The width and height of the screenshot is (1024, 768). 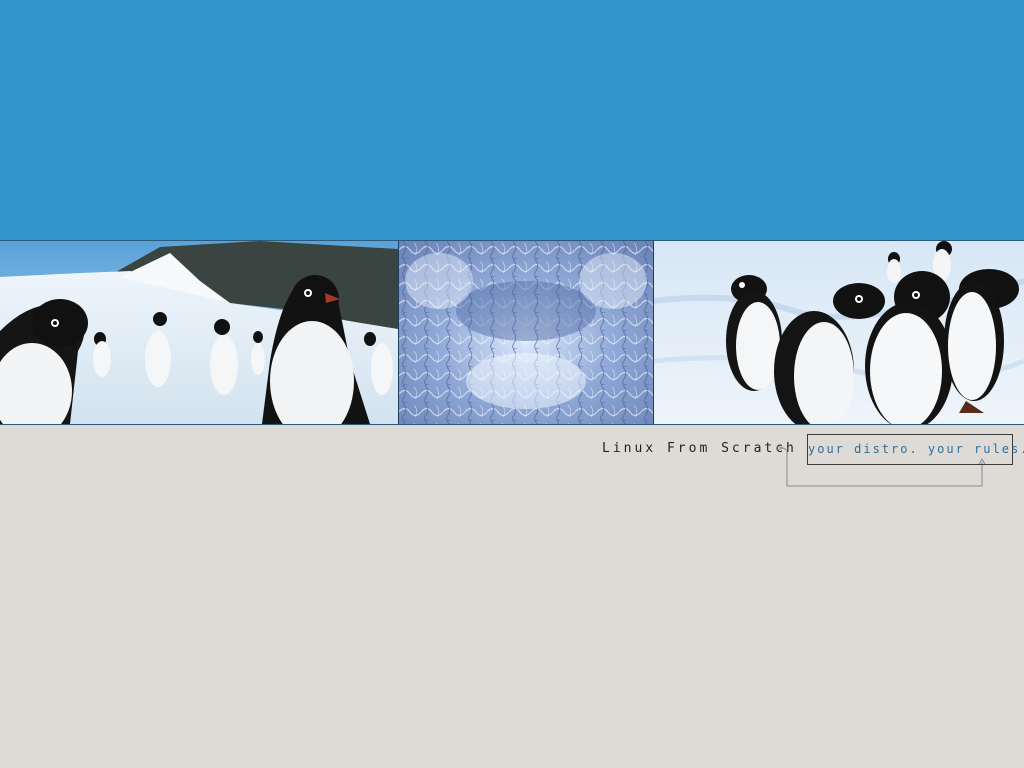 I want to click on tagline-box: your distro. your rules., so click(x=915, y=449).